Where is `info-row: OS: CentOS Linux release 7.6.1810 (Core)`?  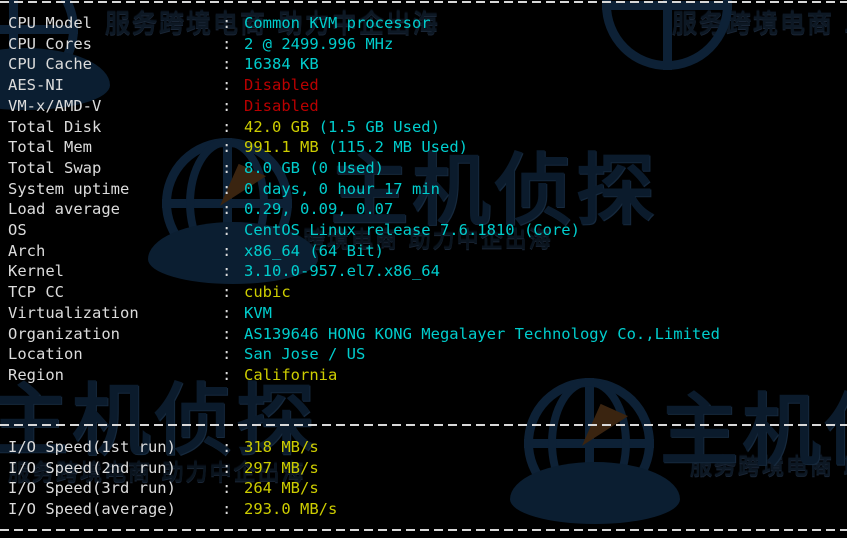 info-row: OS: CentOS Linux release 7.6.1810 (Core) is located at coordinates (294, 230).